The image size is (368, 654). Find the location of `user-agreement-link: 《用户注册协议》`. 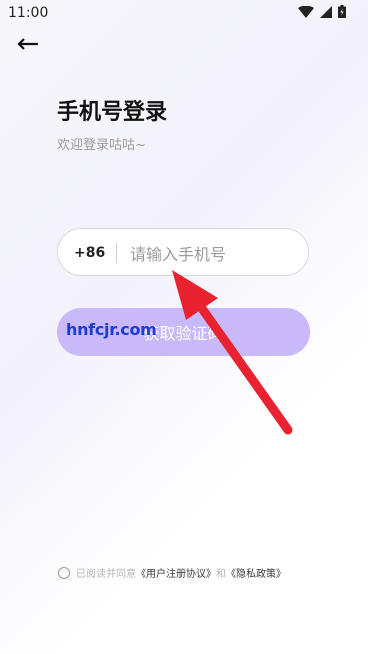

user-agreement-link: 《用户注册协议》 is located at coordinates (176, 572).